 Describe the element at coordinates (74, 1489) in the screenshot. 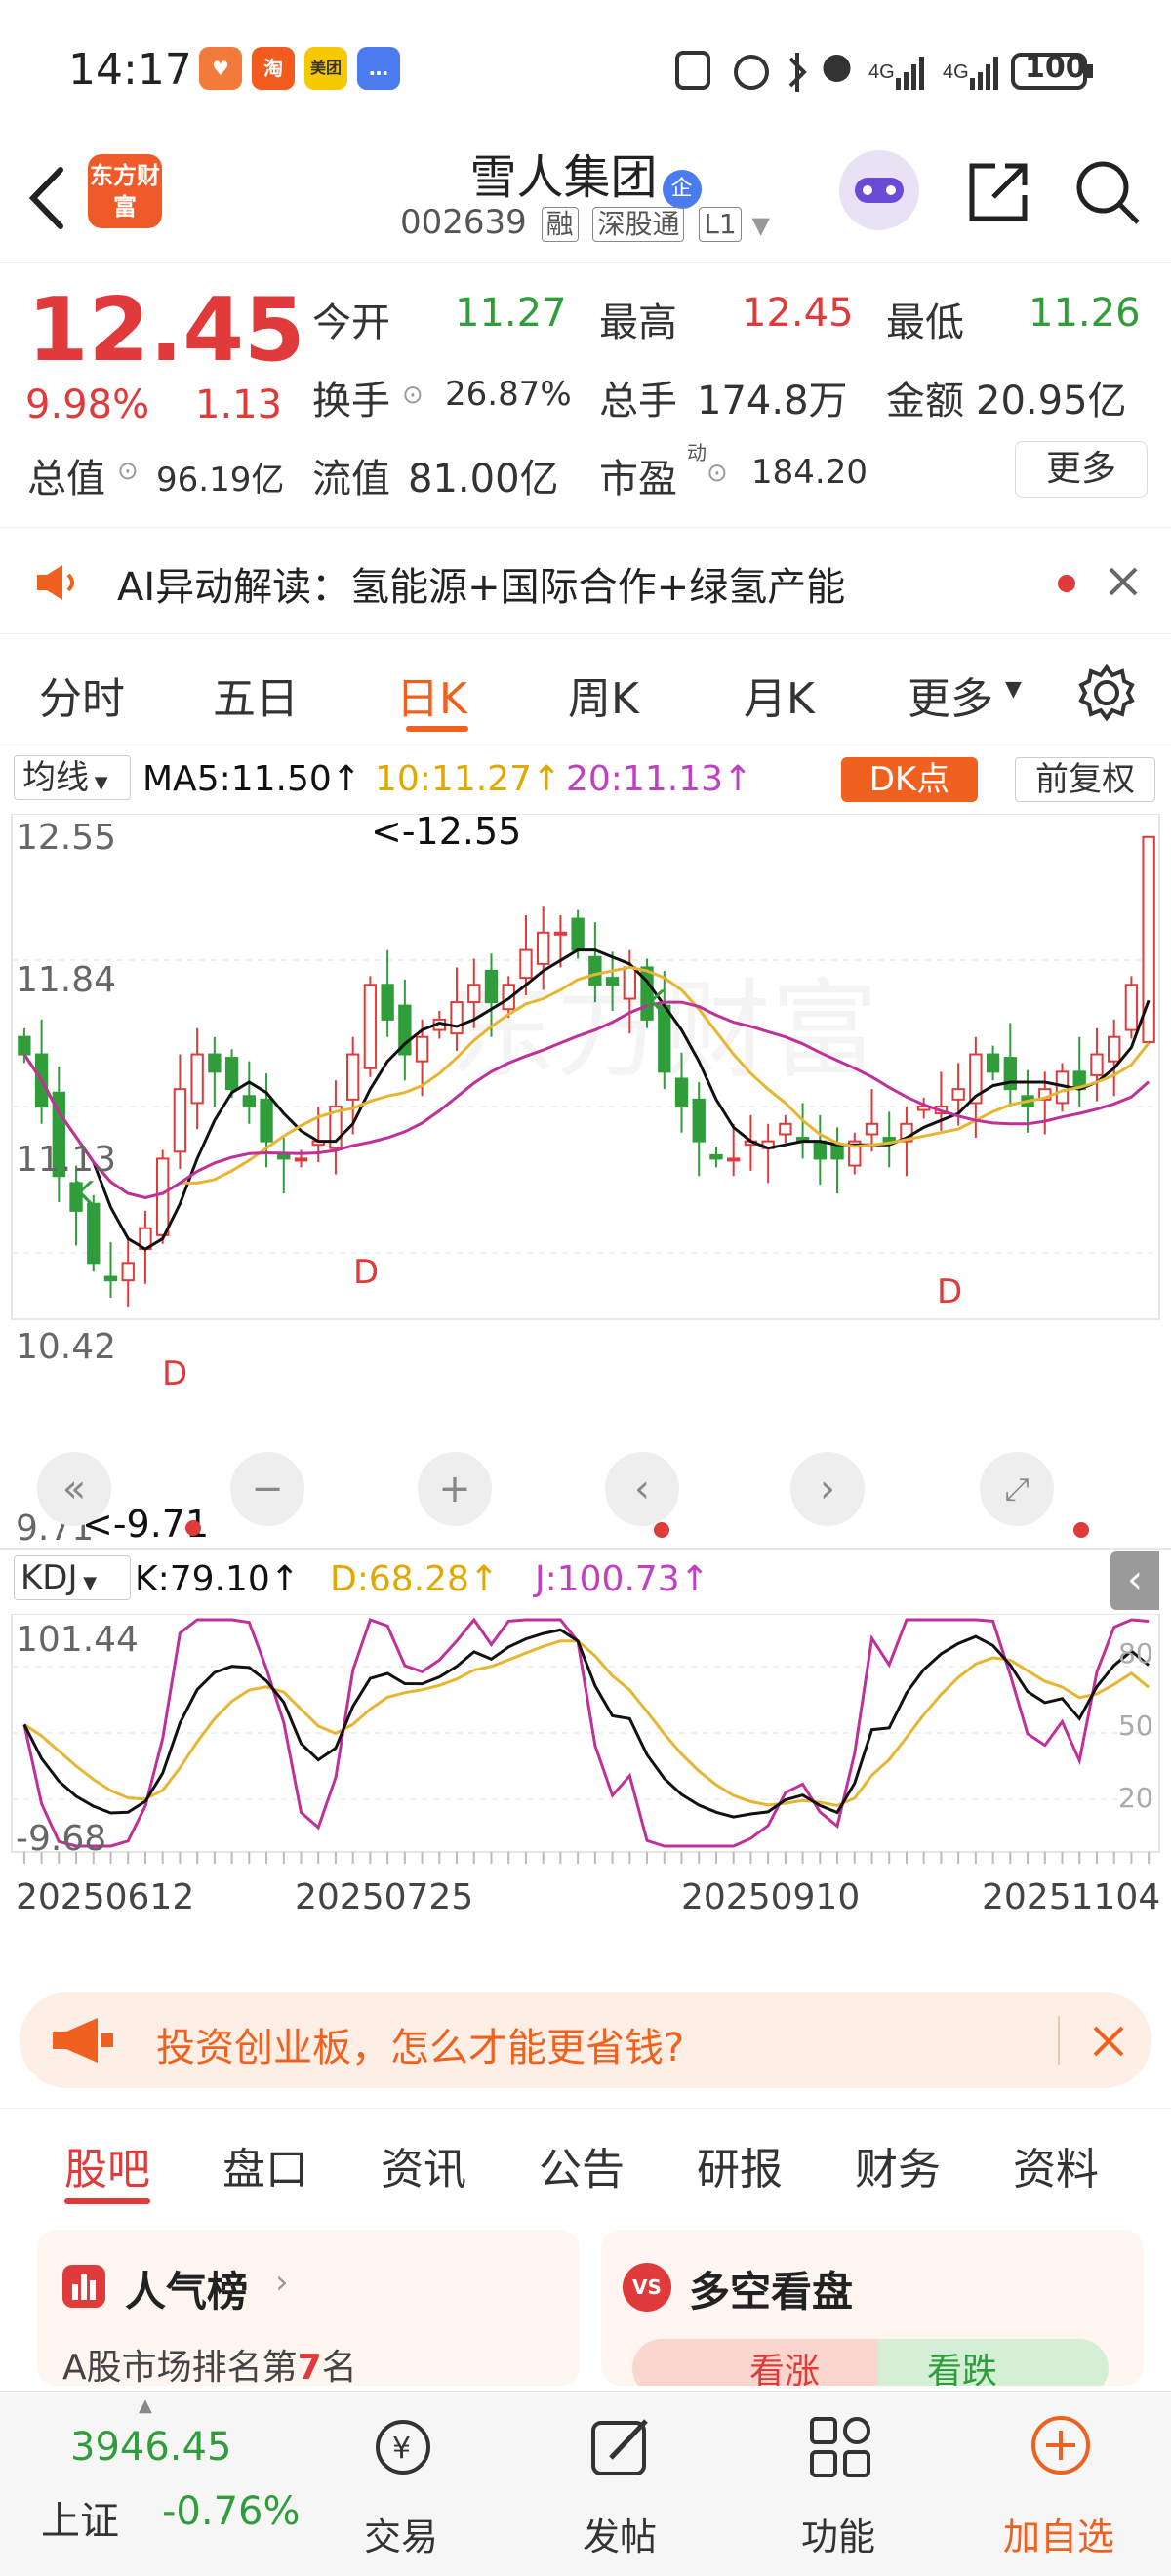

I see `scroll-left-fast-icon: «` at that location.